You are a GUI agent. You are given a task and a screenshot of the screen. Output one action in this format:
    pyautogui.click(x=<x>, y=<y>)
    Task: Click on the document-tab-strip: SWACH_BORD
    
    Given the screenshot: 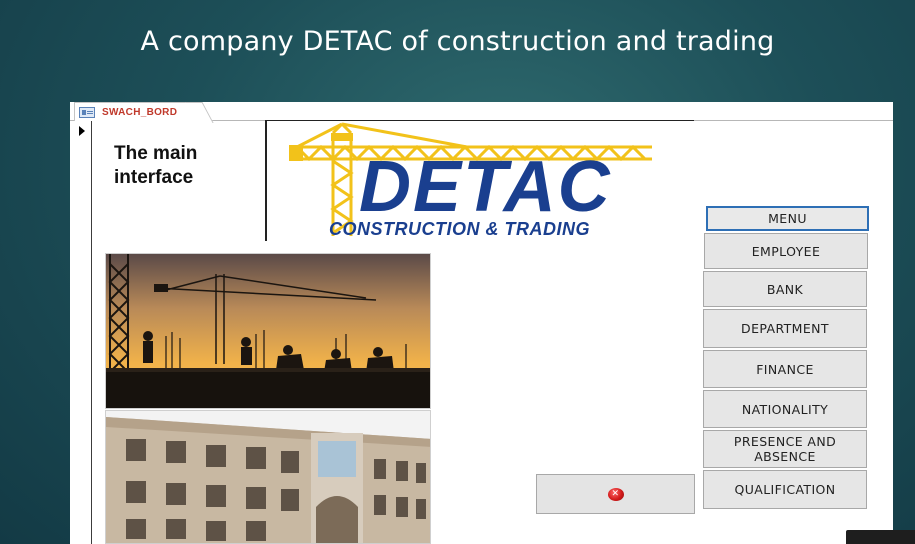 What is the action you would take?
    pyautogui.click(x=481, y=111)
    